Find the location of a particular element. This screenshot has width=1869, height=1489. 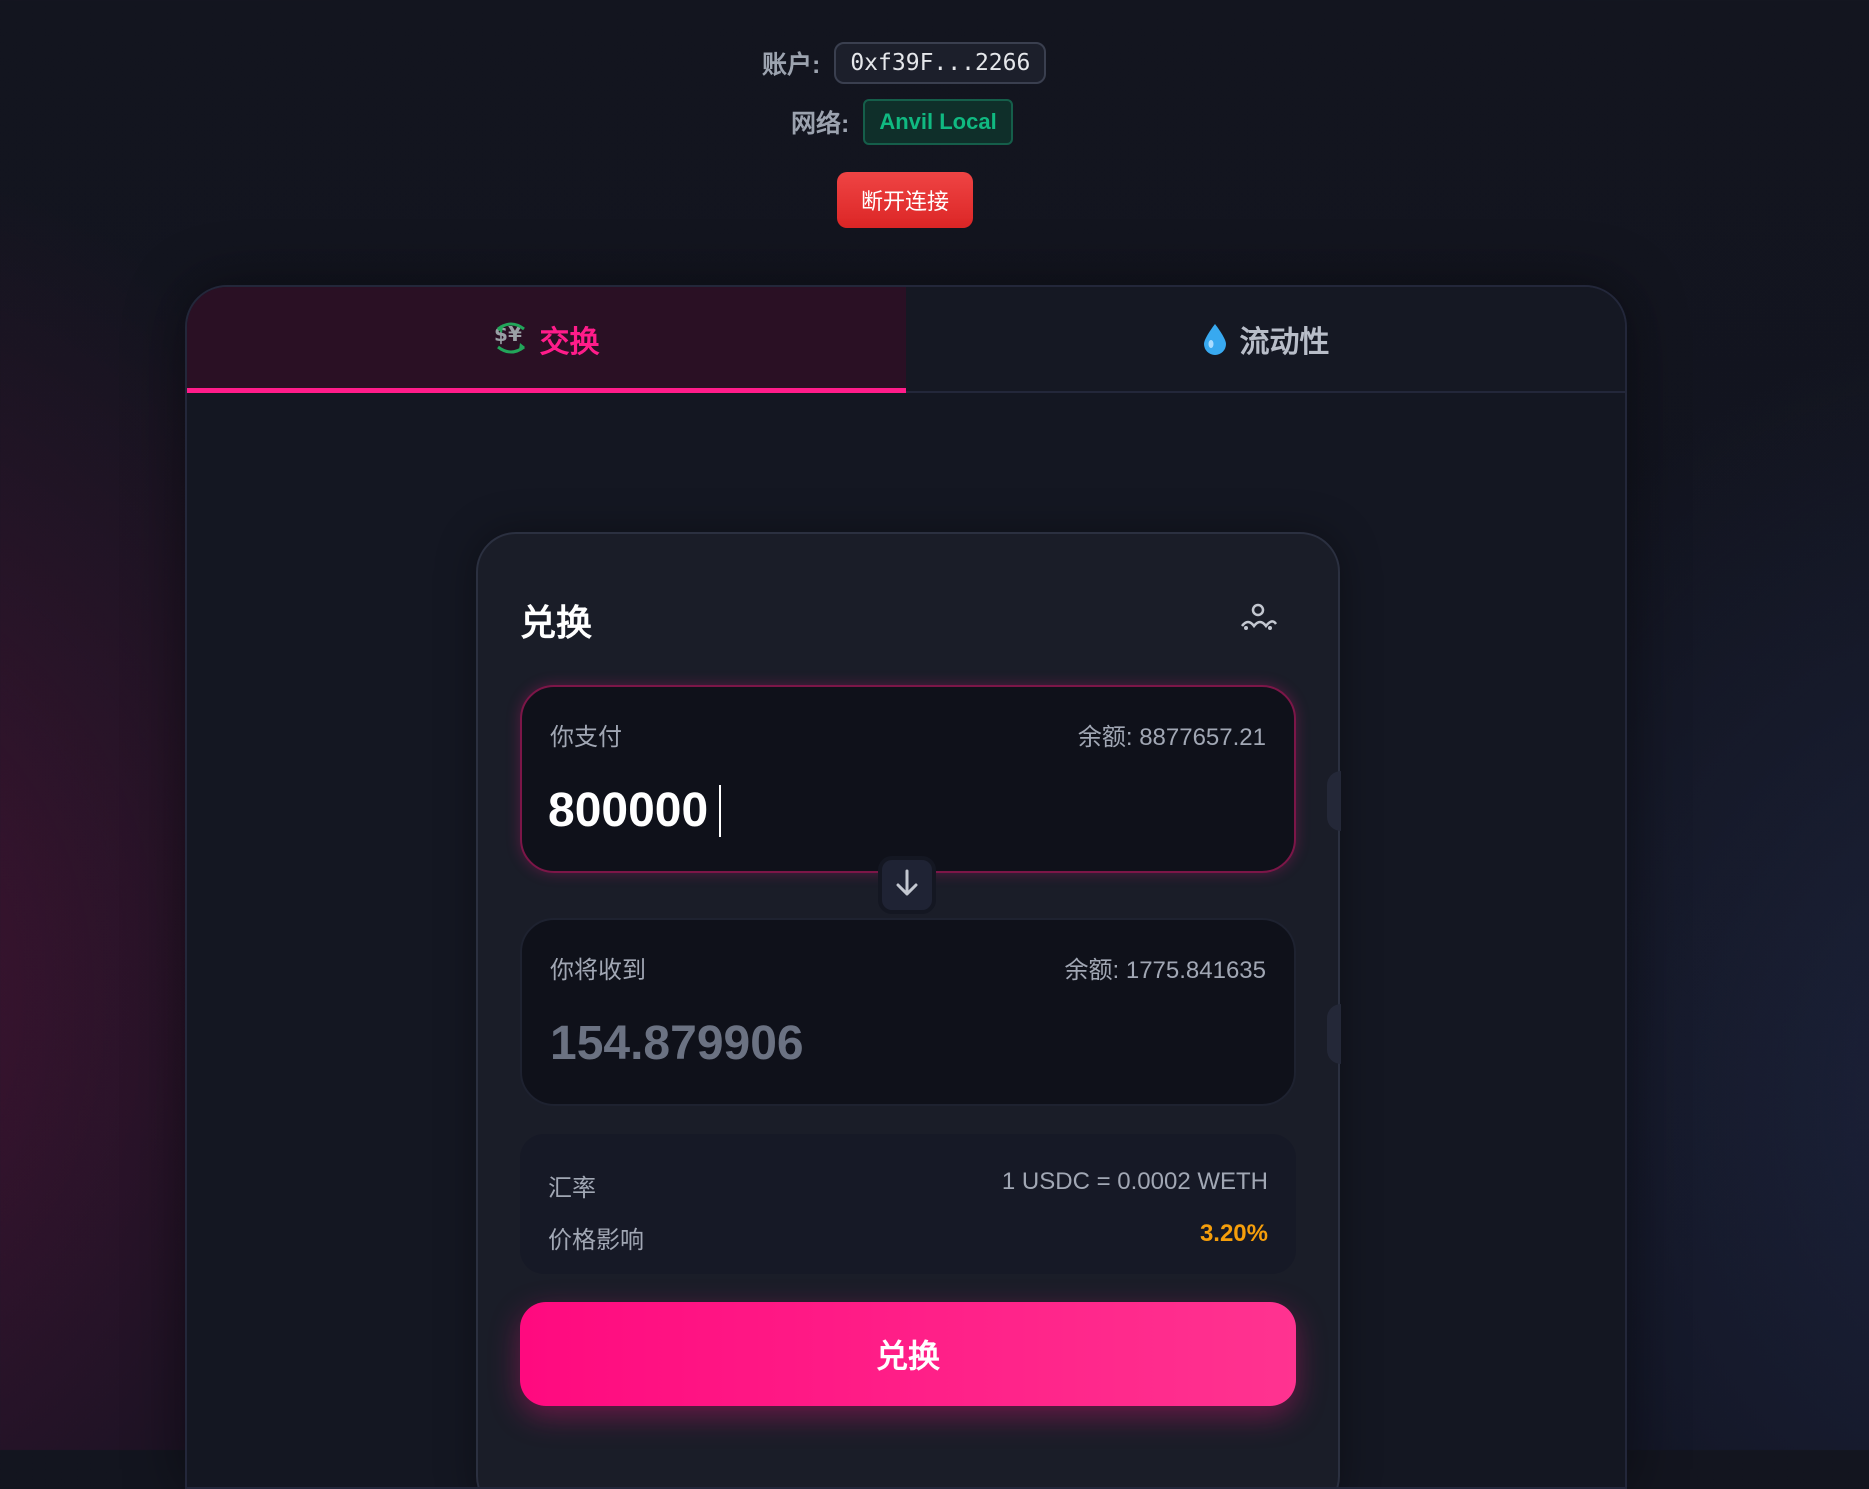

tab-bar: $ ¥ 交换 流动性 is located at coordinates (906, 340).